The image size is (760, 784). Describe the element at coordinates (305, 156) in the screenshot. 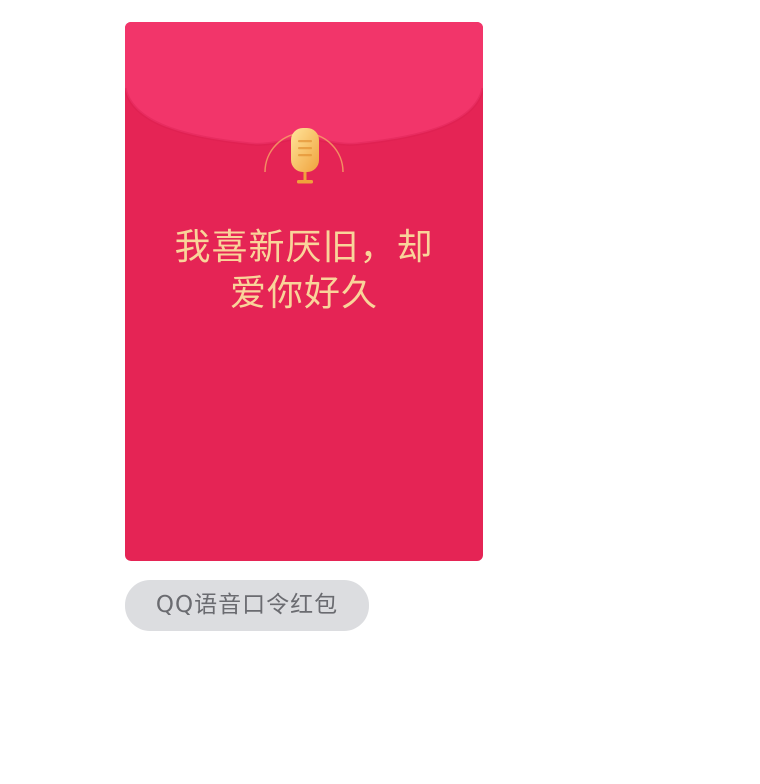

I see `microphone-icon` at that location.